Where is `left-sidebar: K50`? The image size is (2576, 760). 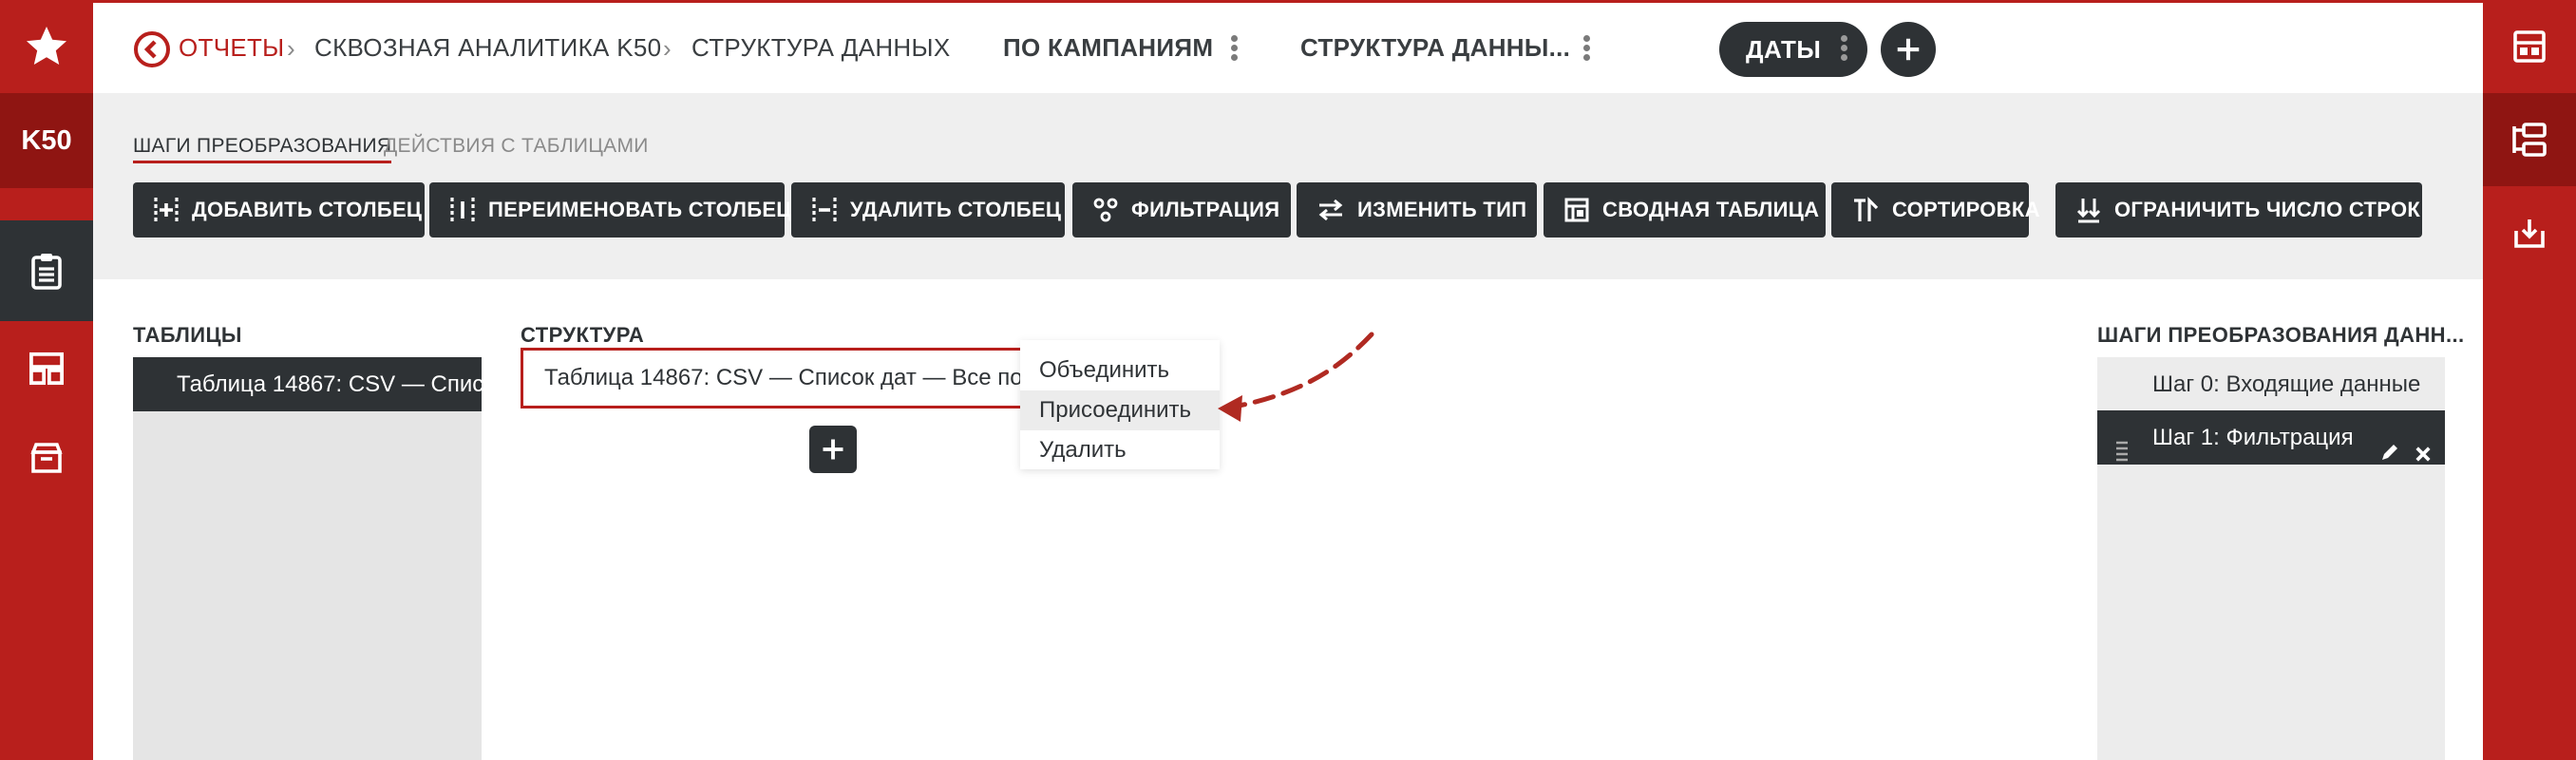
left-sidebar: K50 is located at coordinates (46, 380).